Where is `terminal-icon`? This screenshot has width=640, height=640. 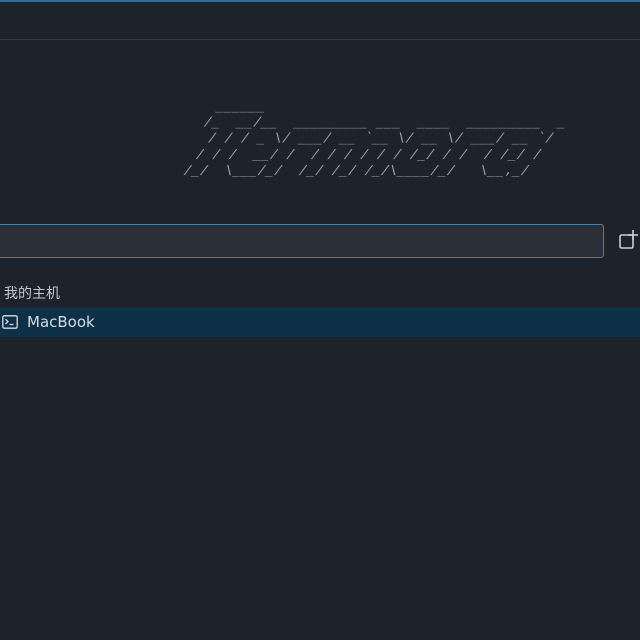 terminal-icon is located at coordinates (10, 322).